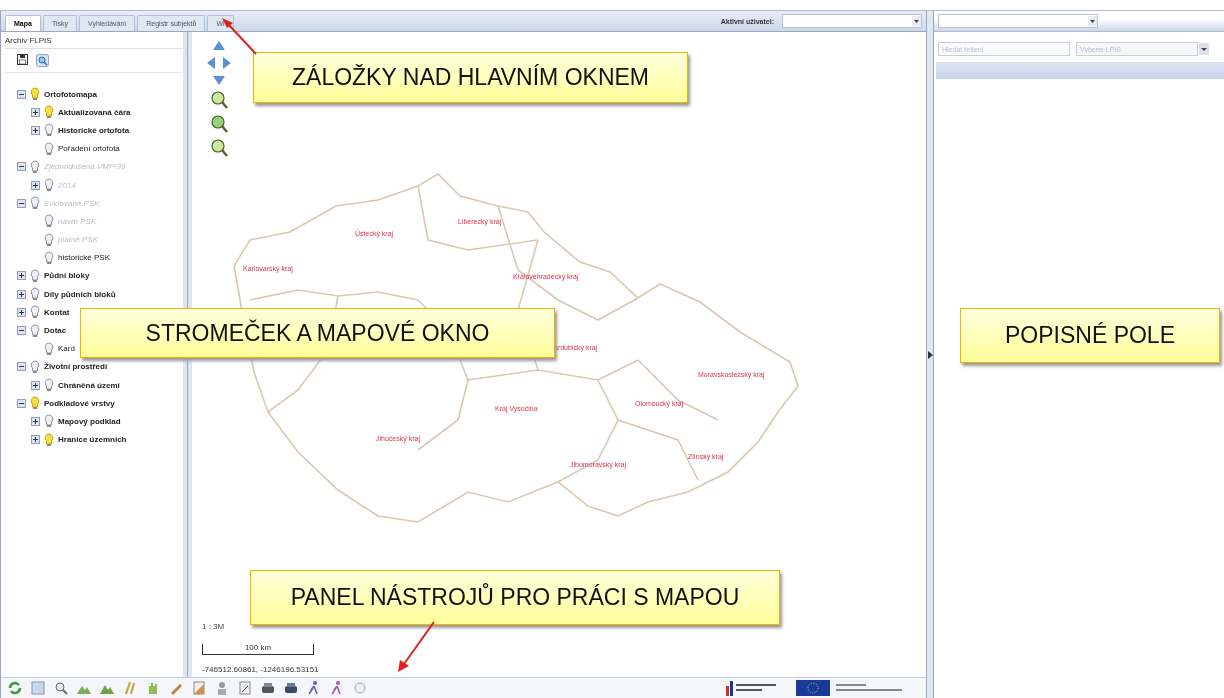 This screenshot has height=698, width=1224. Describe the element at coordinates (1018, 21) in the screenshot. I see `dropdown-field` at that location.